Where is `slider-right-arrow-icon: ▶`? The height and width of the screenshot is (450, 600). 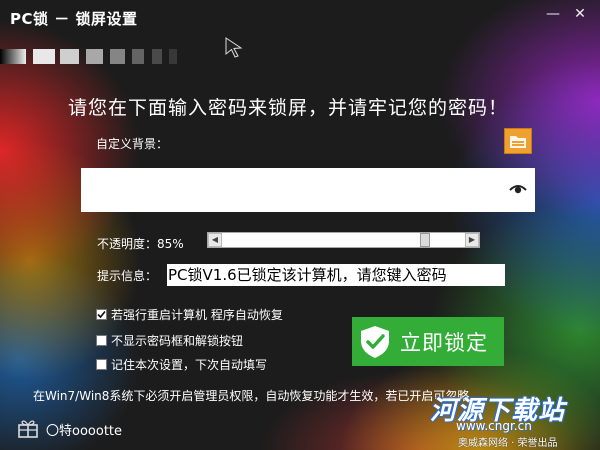 slider-right-arrow-icon: ▶ is located at coordinates (472, 240).